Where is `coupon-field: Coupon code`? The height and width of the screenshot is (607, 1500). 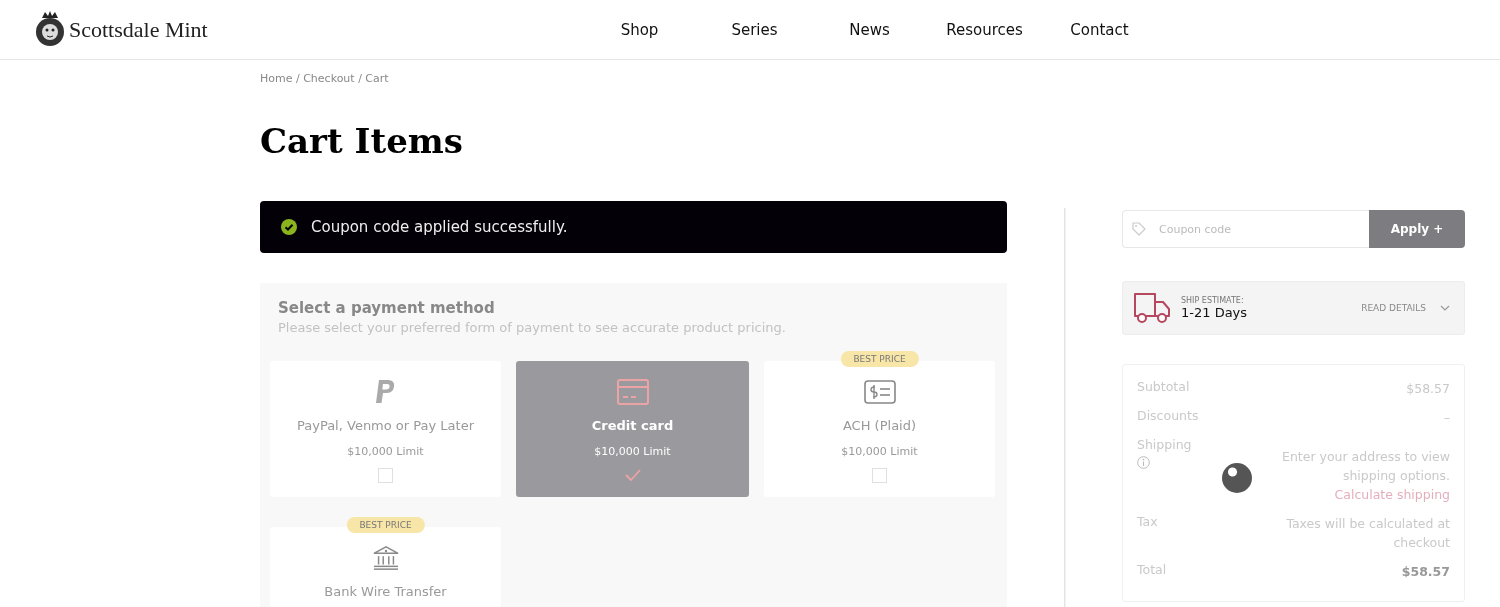 coupon-field: Coupon code is located at coordinates (1245, 229).